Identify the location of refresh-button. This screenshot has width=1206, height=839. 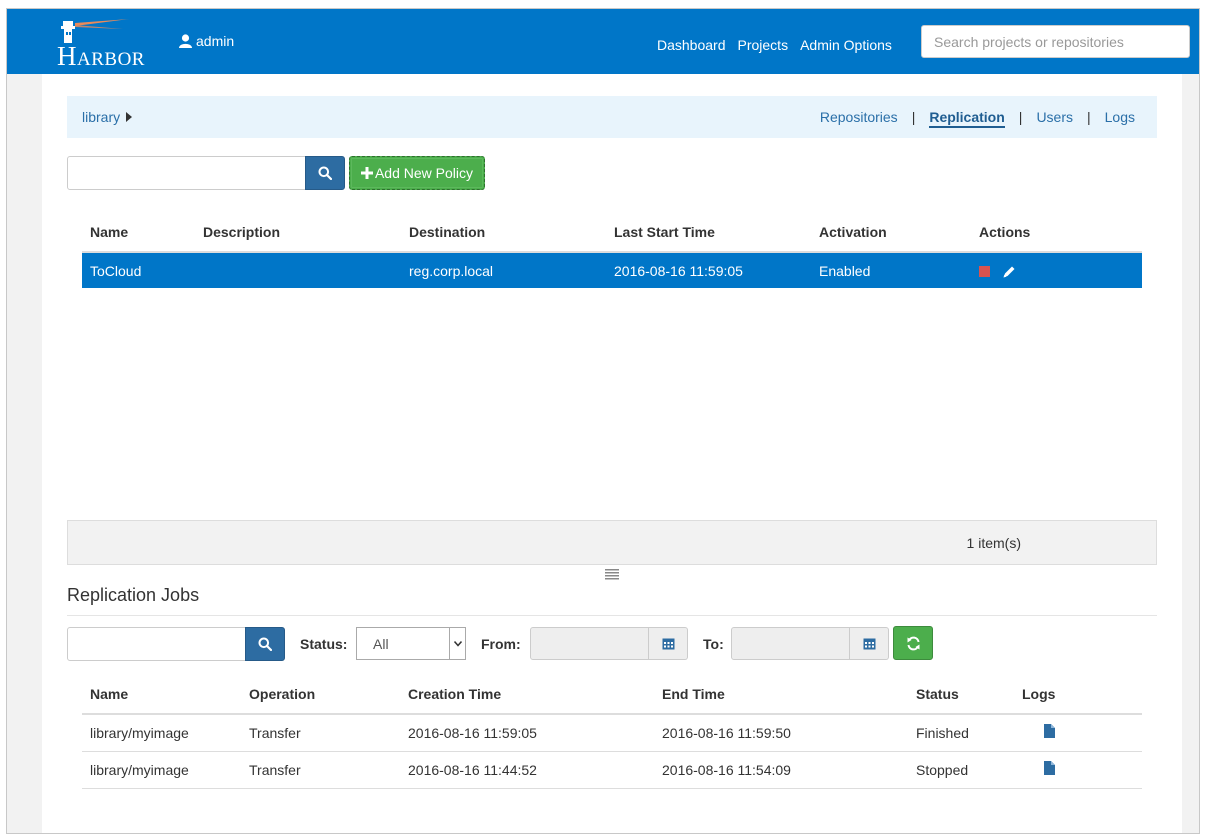
(913, 643).